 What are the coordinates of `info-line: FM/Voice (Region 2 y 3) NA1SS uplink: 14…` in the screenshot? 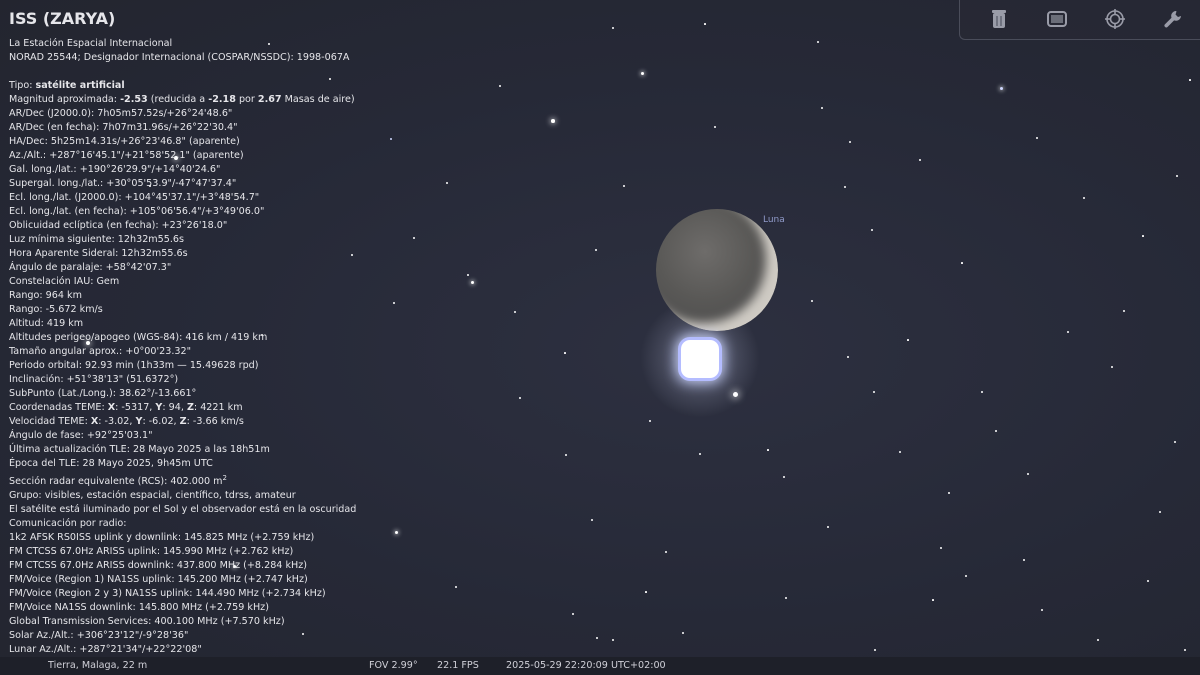 It's located at (167, 594).